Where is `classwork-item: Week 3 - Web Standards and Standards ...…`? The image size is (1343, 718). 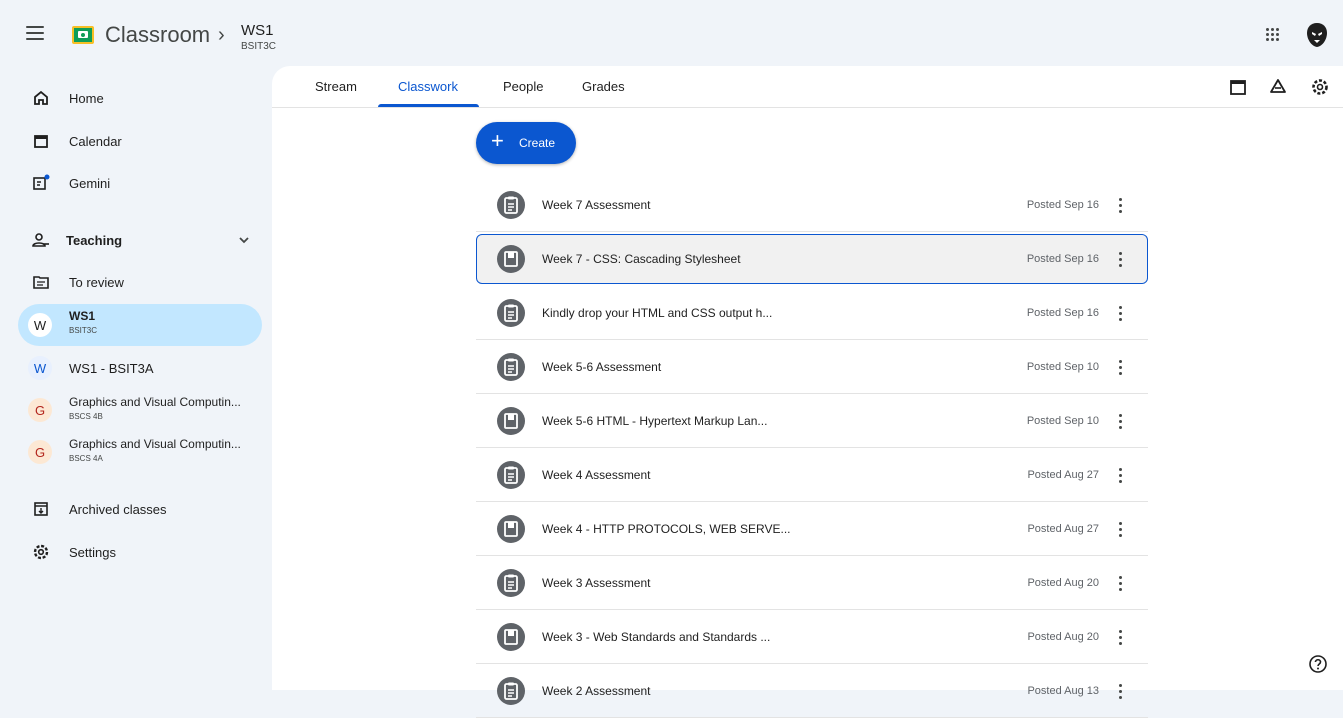 classwork-item: Week 3 - Web Standards and Standards ...… is located at coordinates (812, 637).